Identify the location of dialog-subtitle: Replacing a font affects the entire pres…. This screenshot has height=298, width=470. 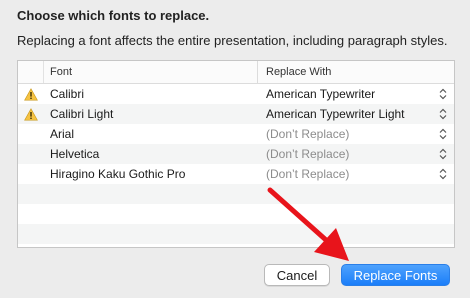
(232, 40).